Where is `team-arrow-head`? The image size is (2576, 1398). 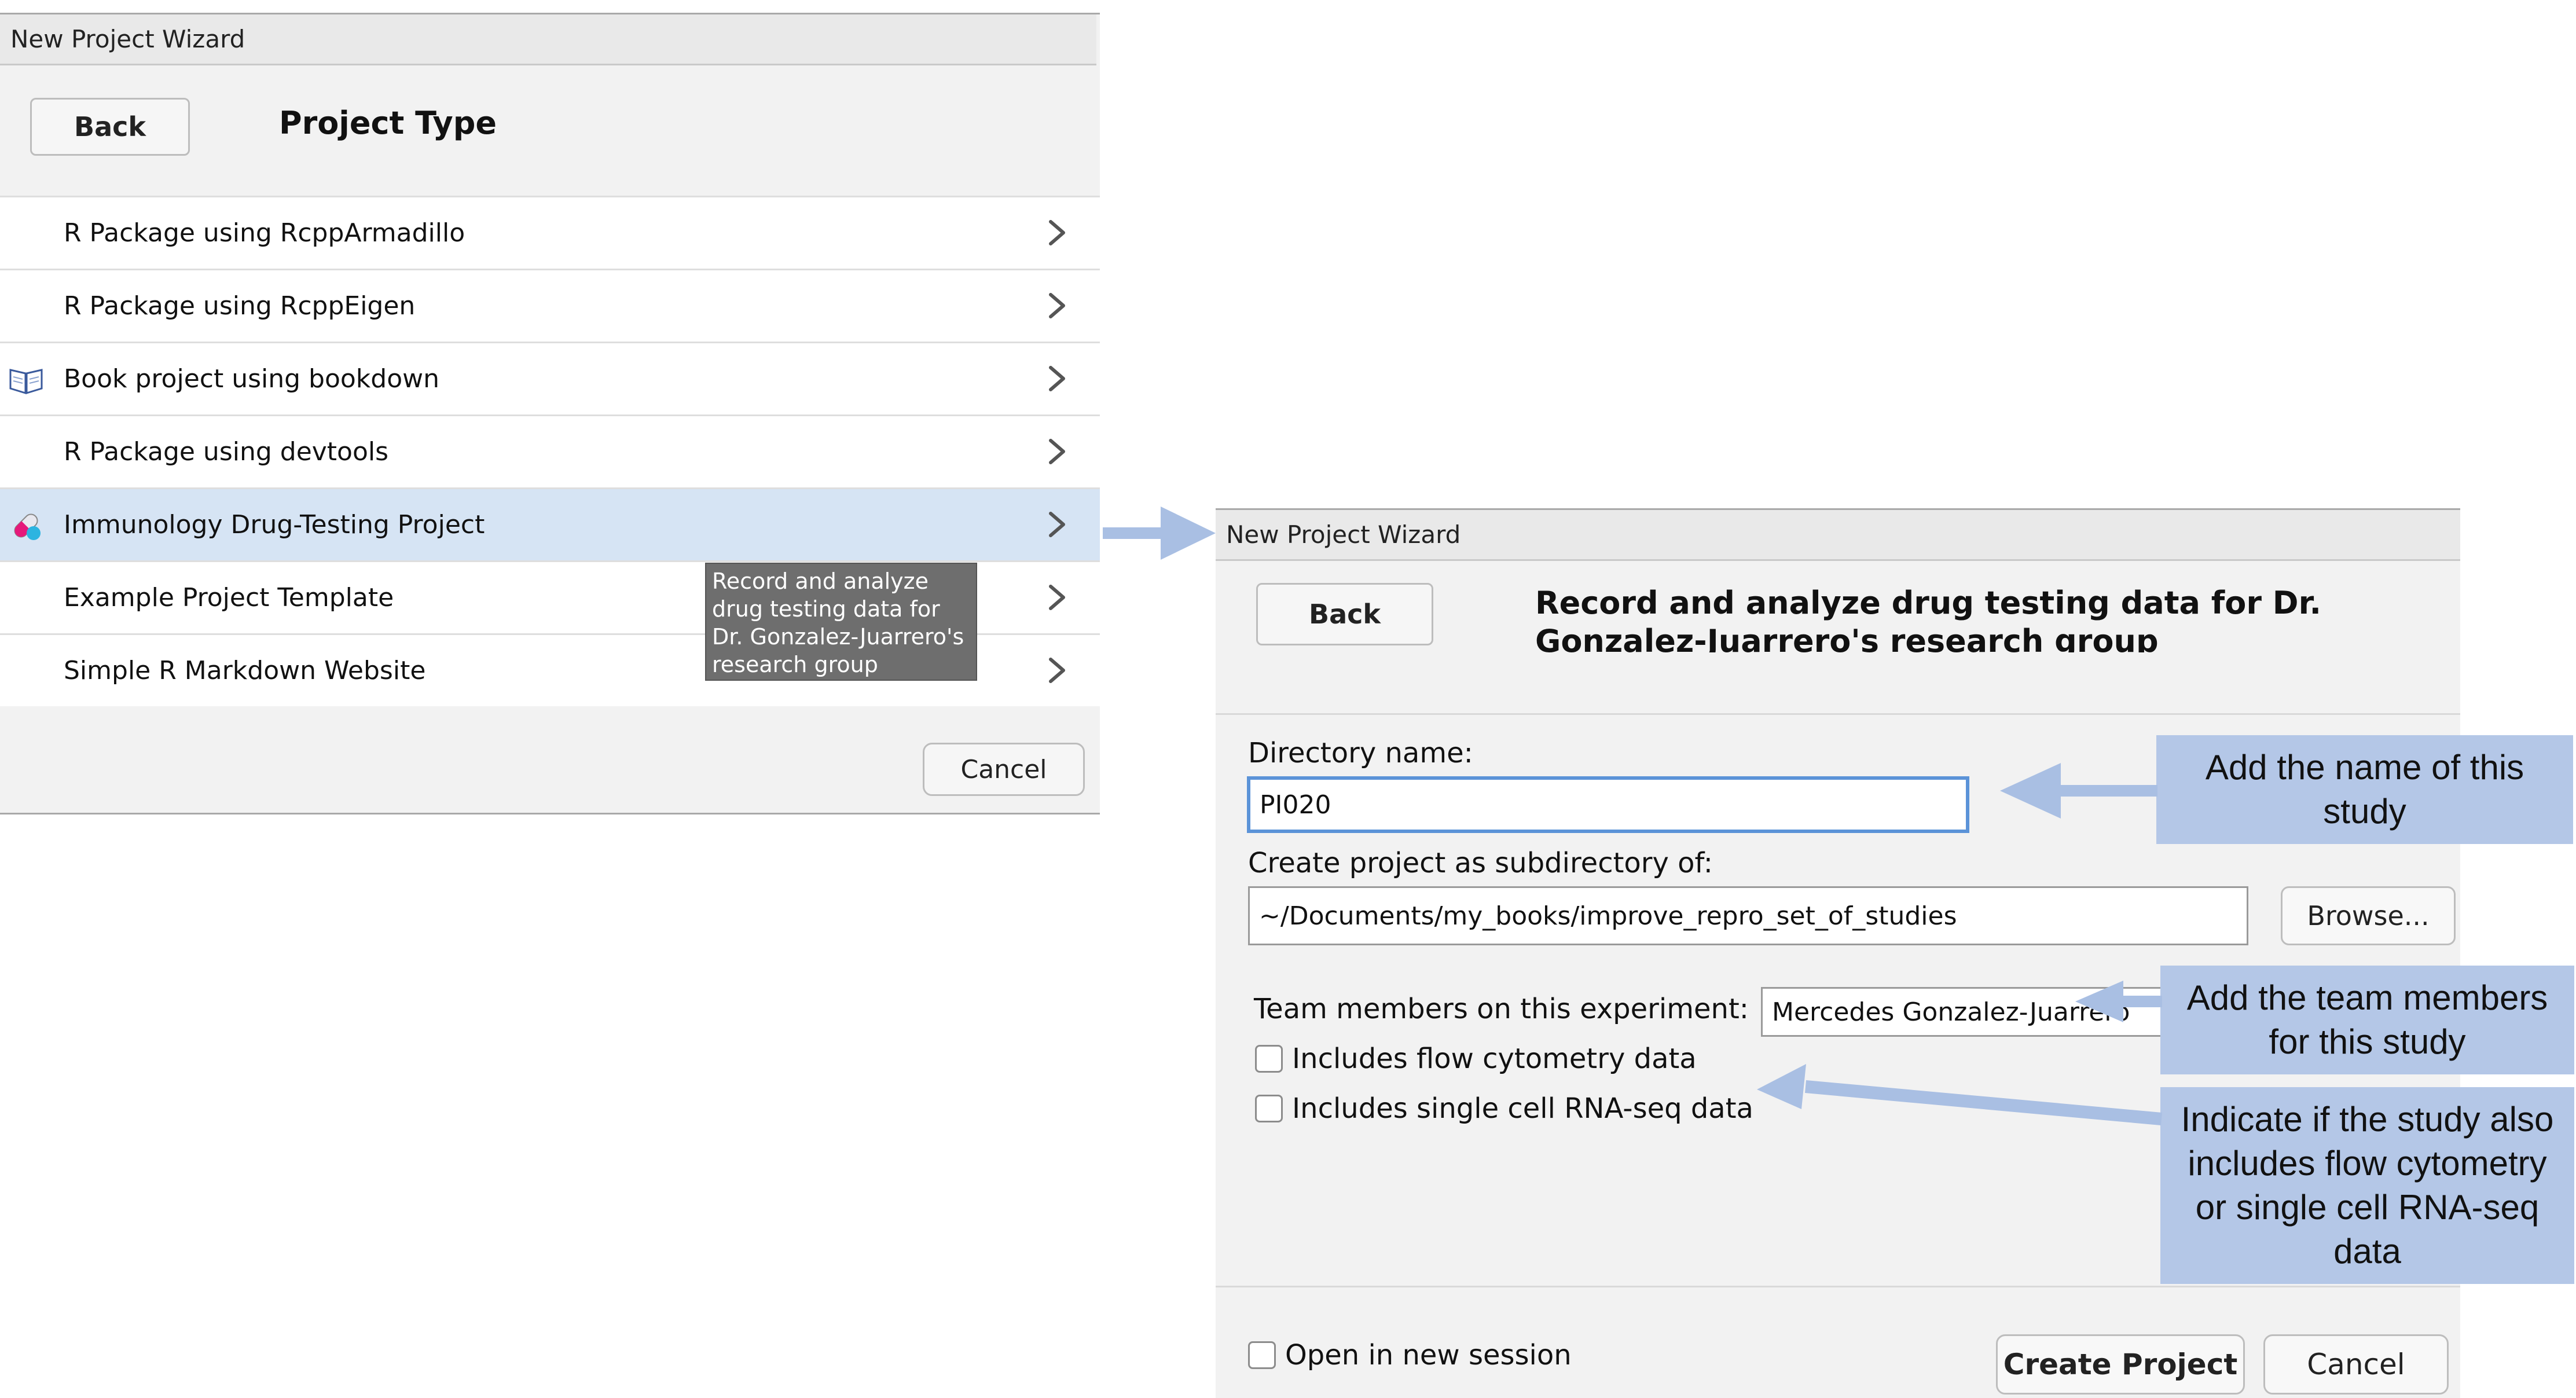 team-arrow-head is located at coordinates (2099, 1001).